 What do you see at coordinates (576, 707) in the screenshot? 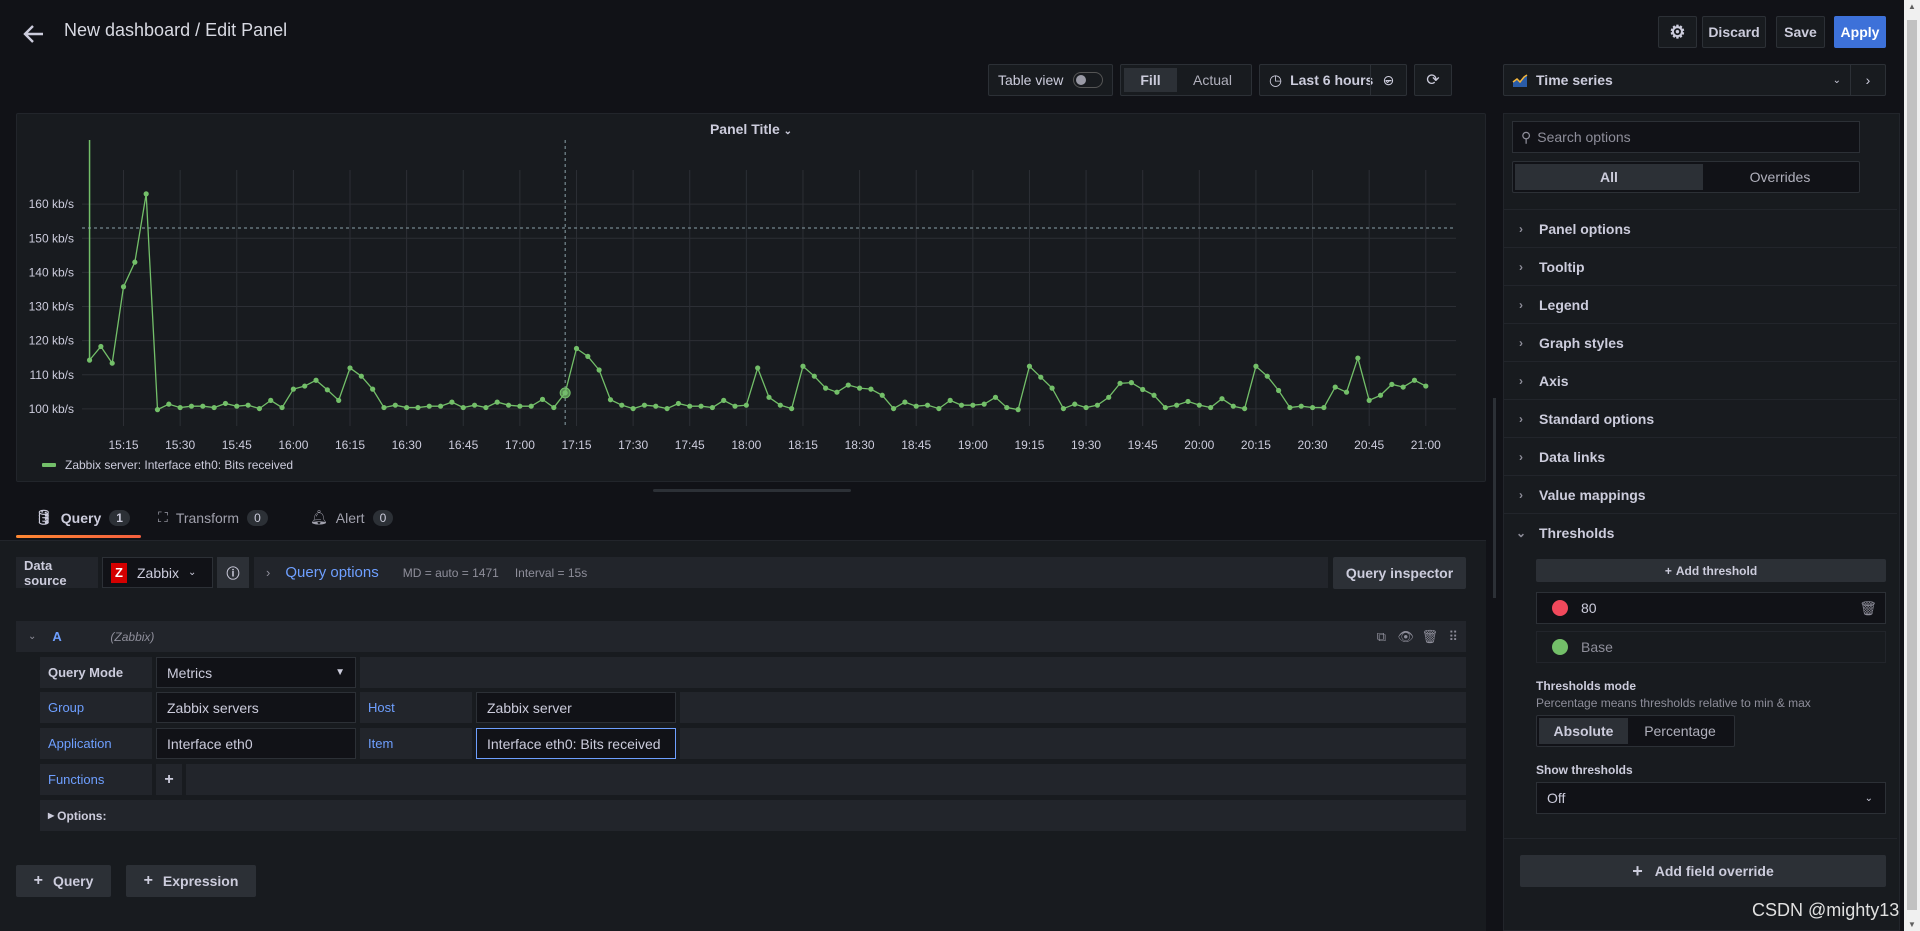
I see `host-input: Zabbix server` at bounding box center [576, 707].